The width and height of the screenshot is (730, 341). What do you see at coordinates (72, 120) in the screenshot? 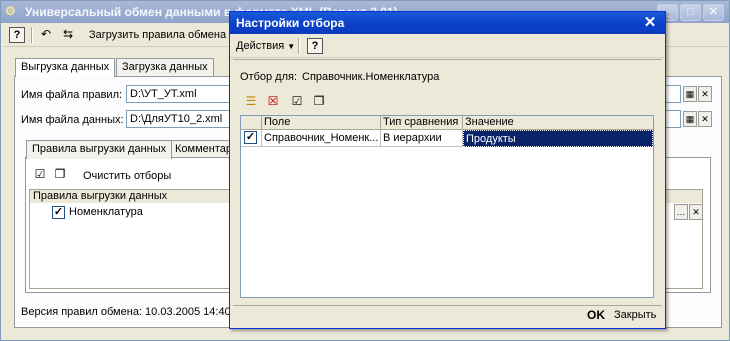
I see `data-file-label: Имя файла данных:` at bounding box center [72, 120].